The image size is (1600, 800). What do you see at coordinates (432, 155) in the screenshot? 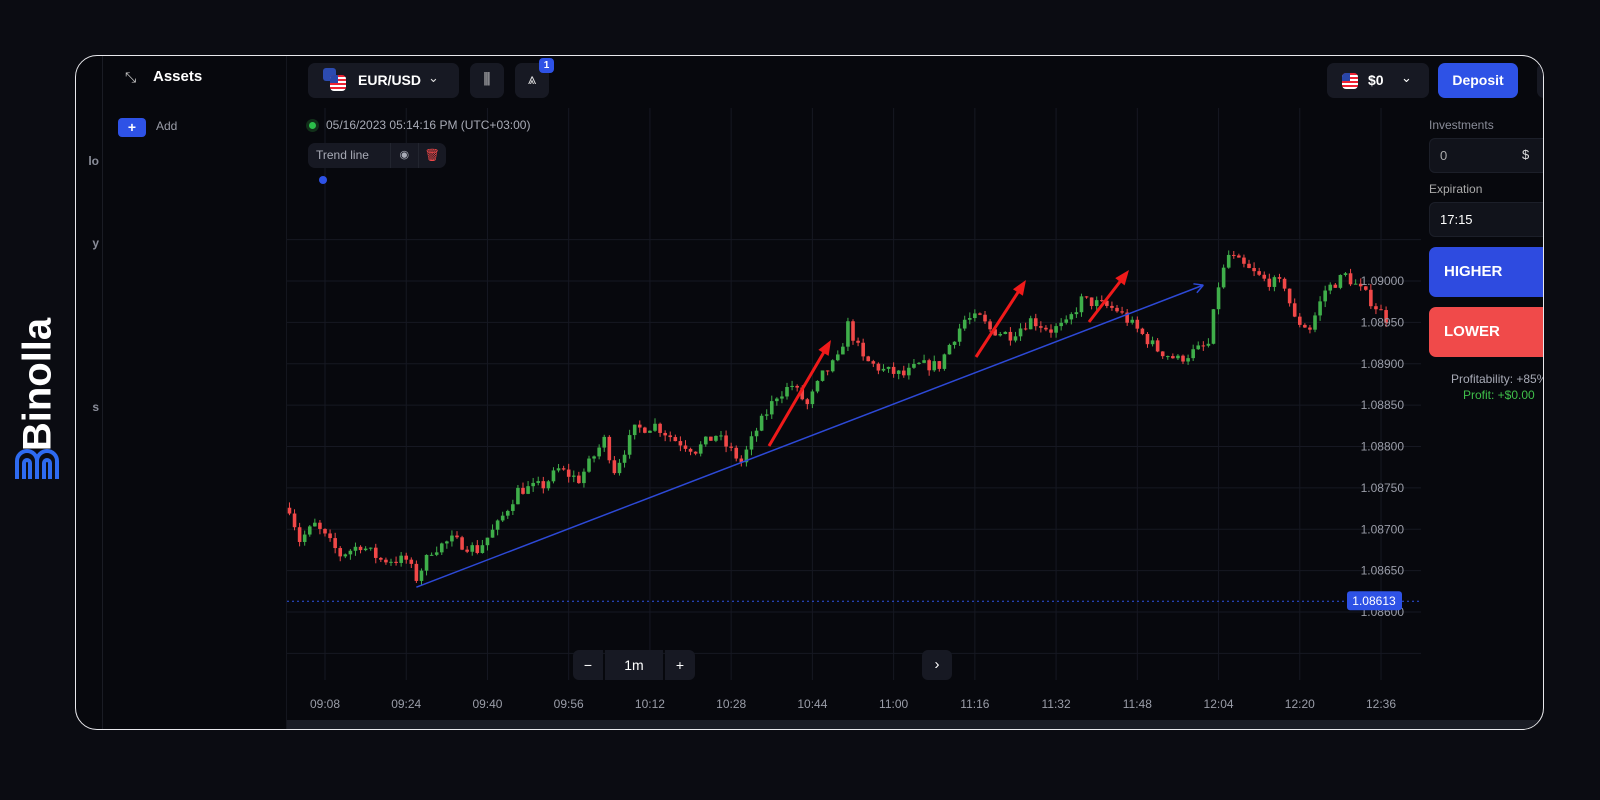
I see `trash-icon: 🗑` at bounding box center [432, 155].